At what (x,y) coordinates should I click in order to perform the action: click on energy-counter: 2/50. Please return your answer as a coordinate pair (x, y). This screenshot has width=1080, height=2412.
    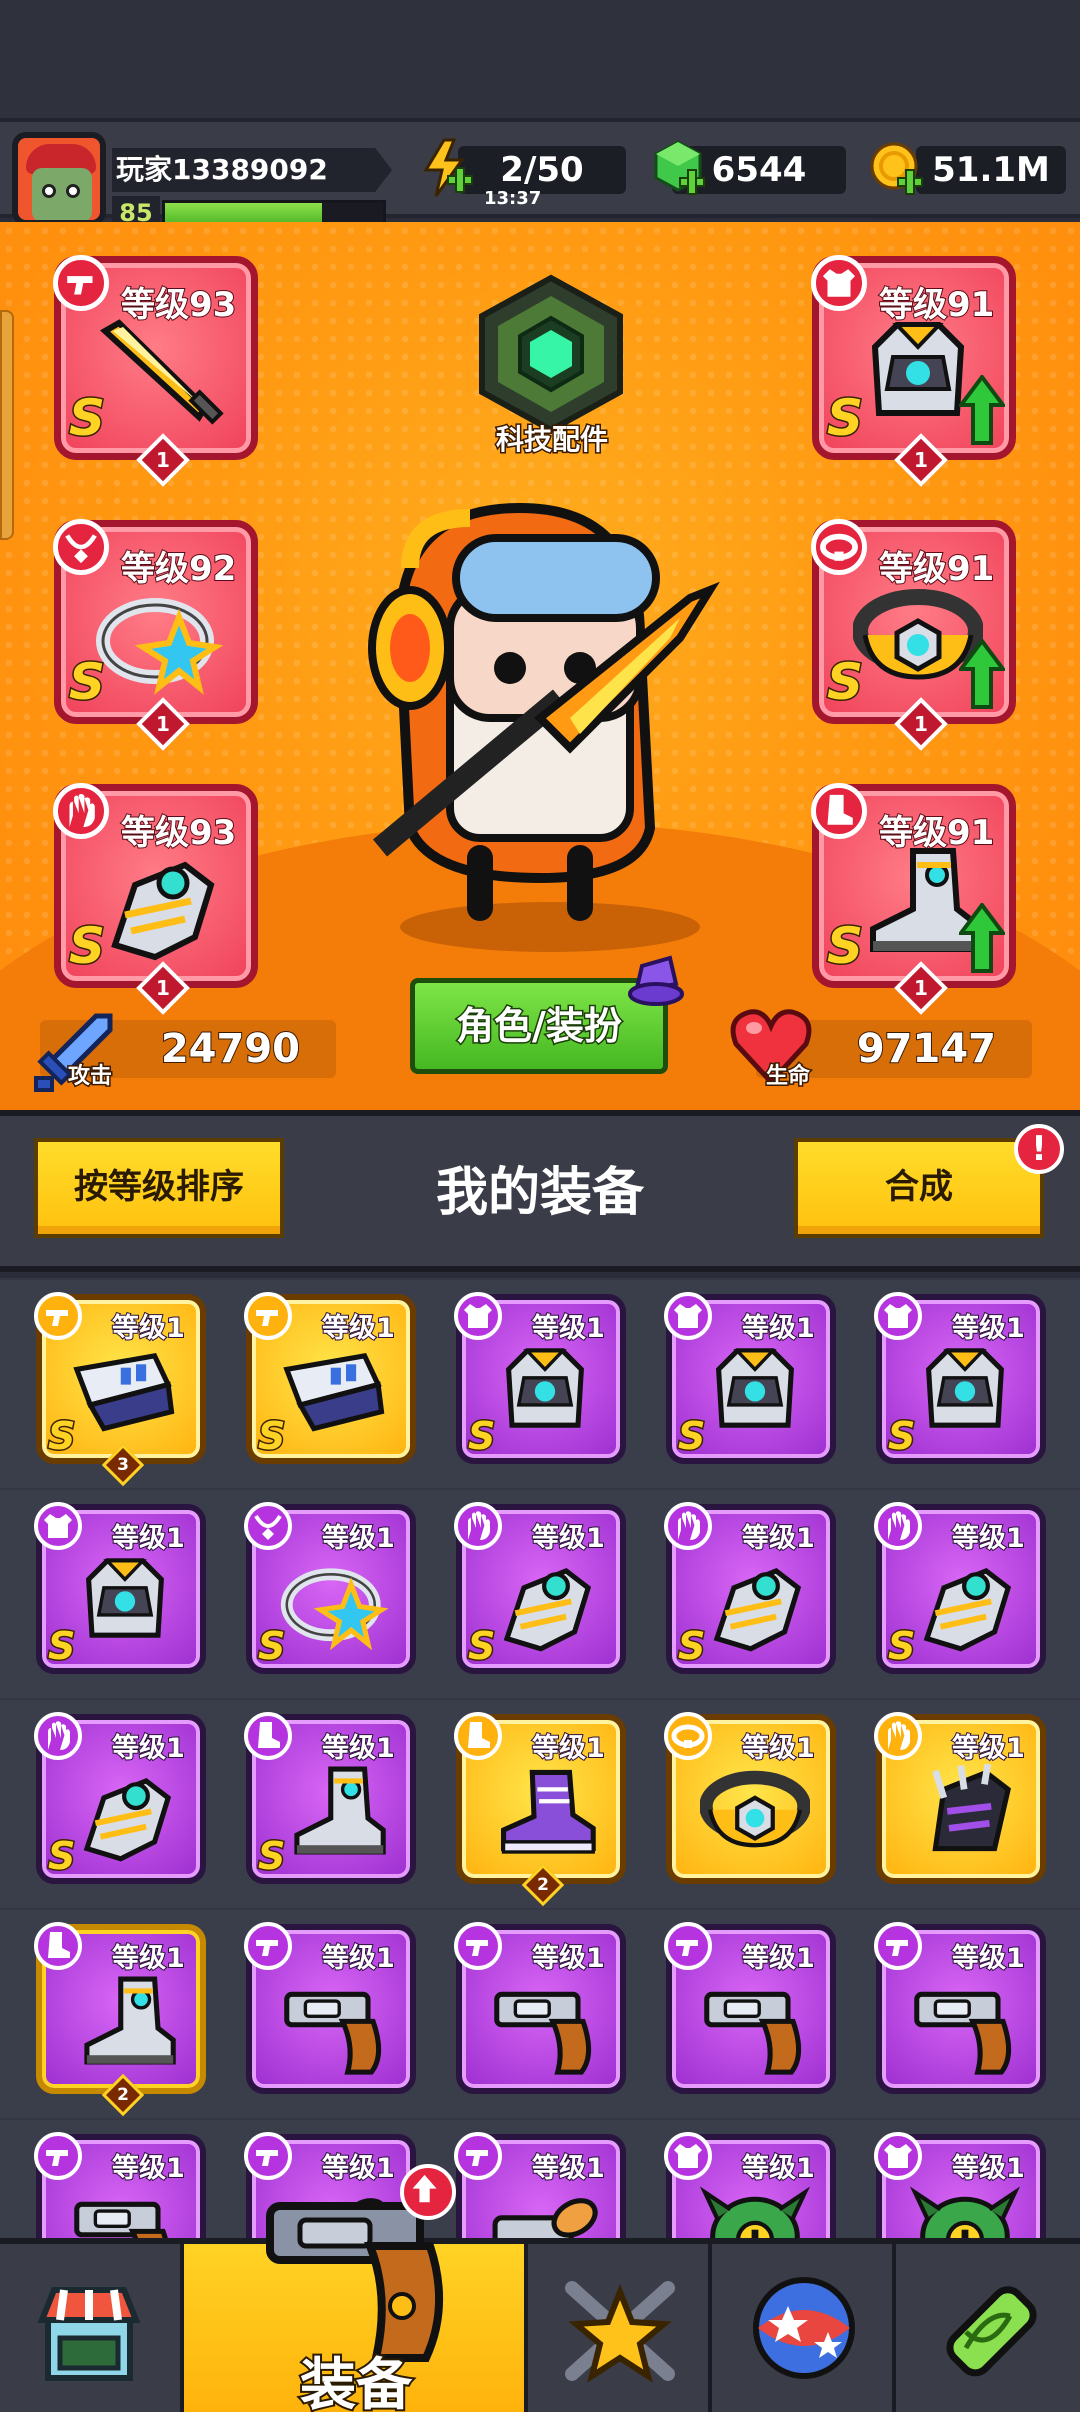
    Looking at the image, I should click on (542, 170).